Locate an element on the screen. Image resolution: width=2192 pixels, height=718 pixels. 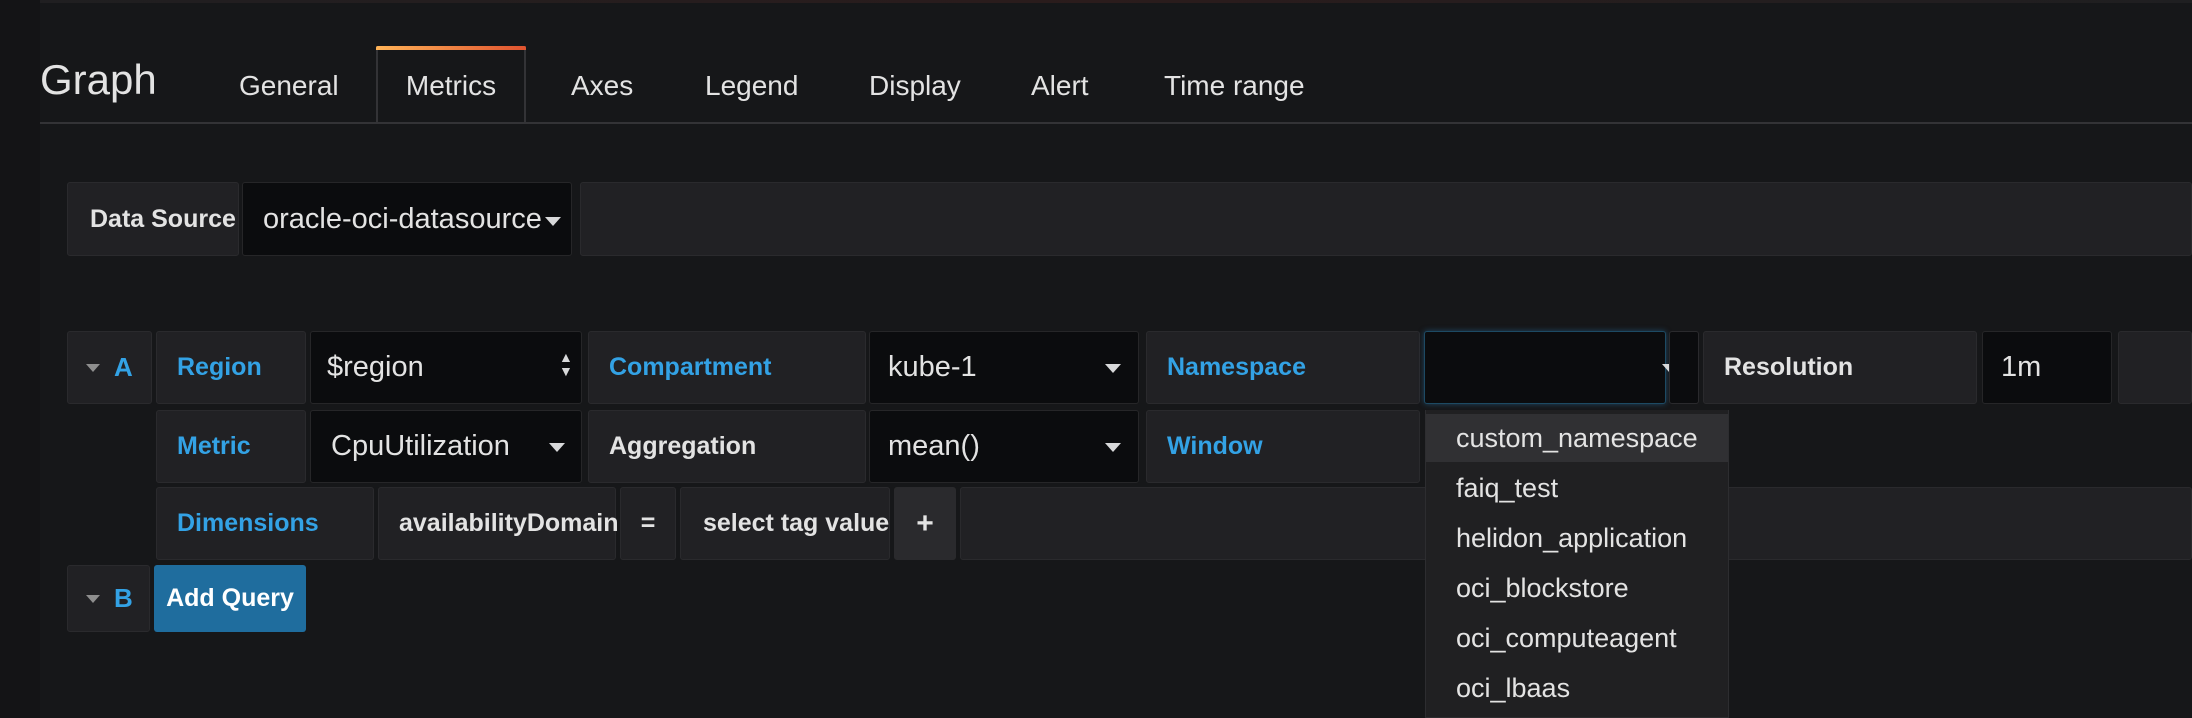
dimension-operator-label: = is located at coordinates (648, 523).